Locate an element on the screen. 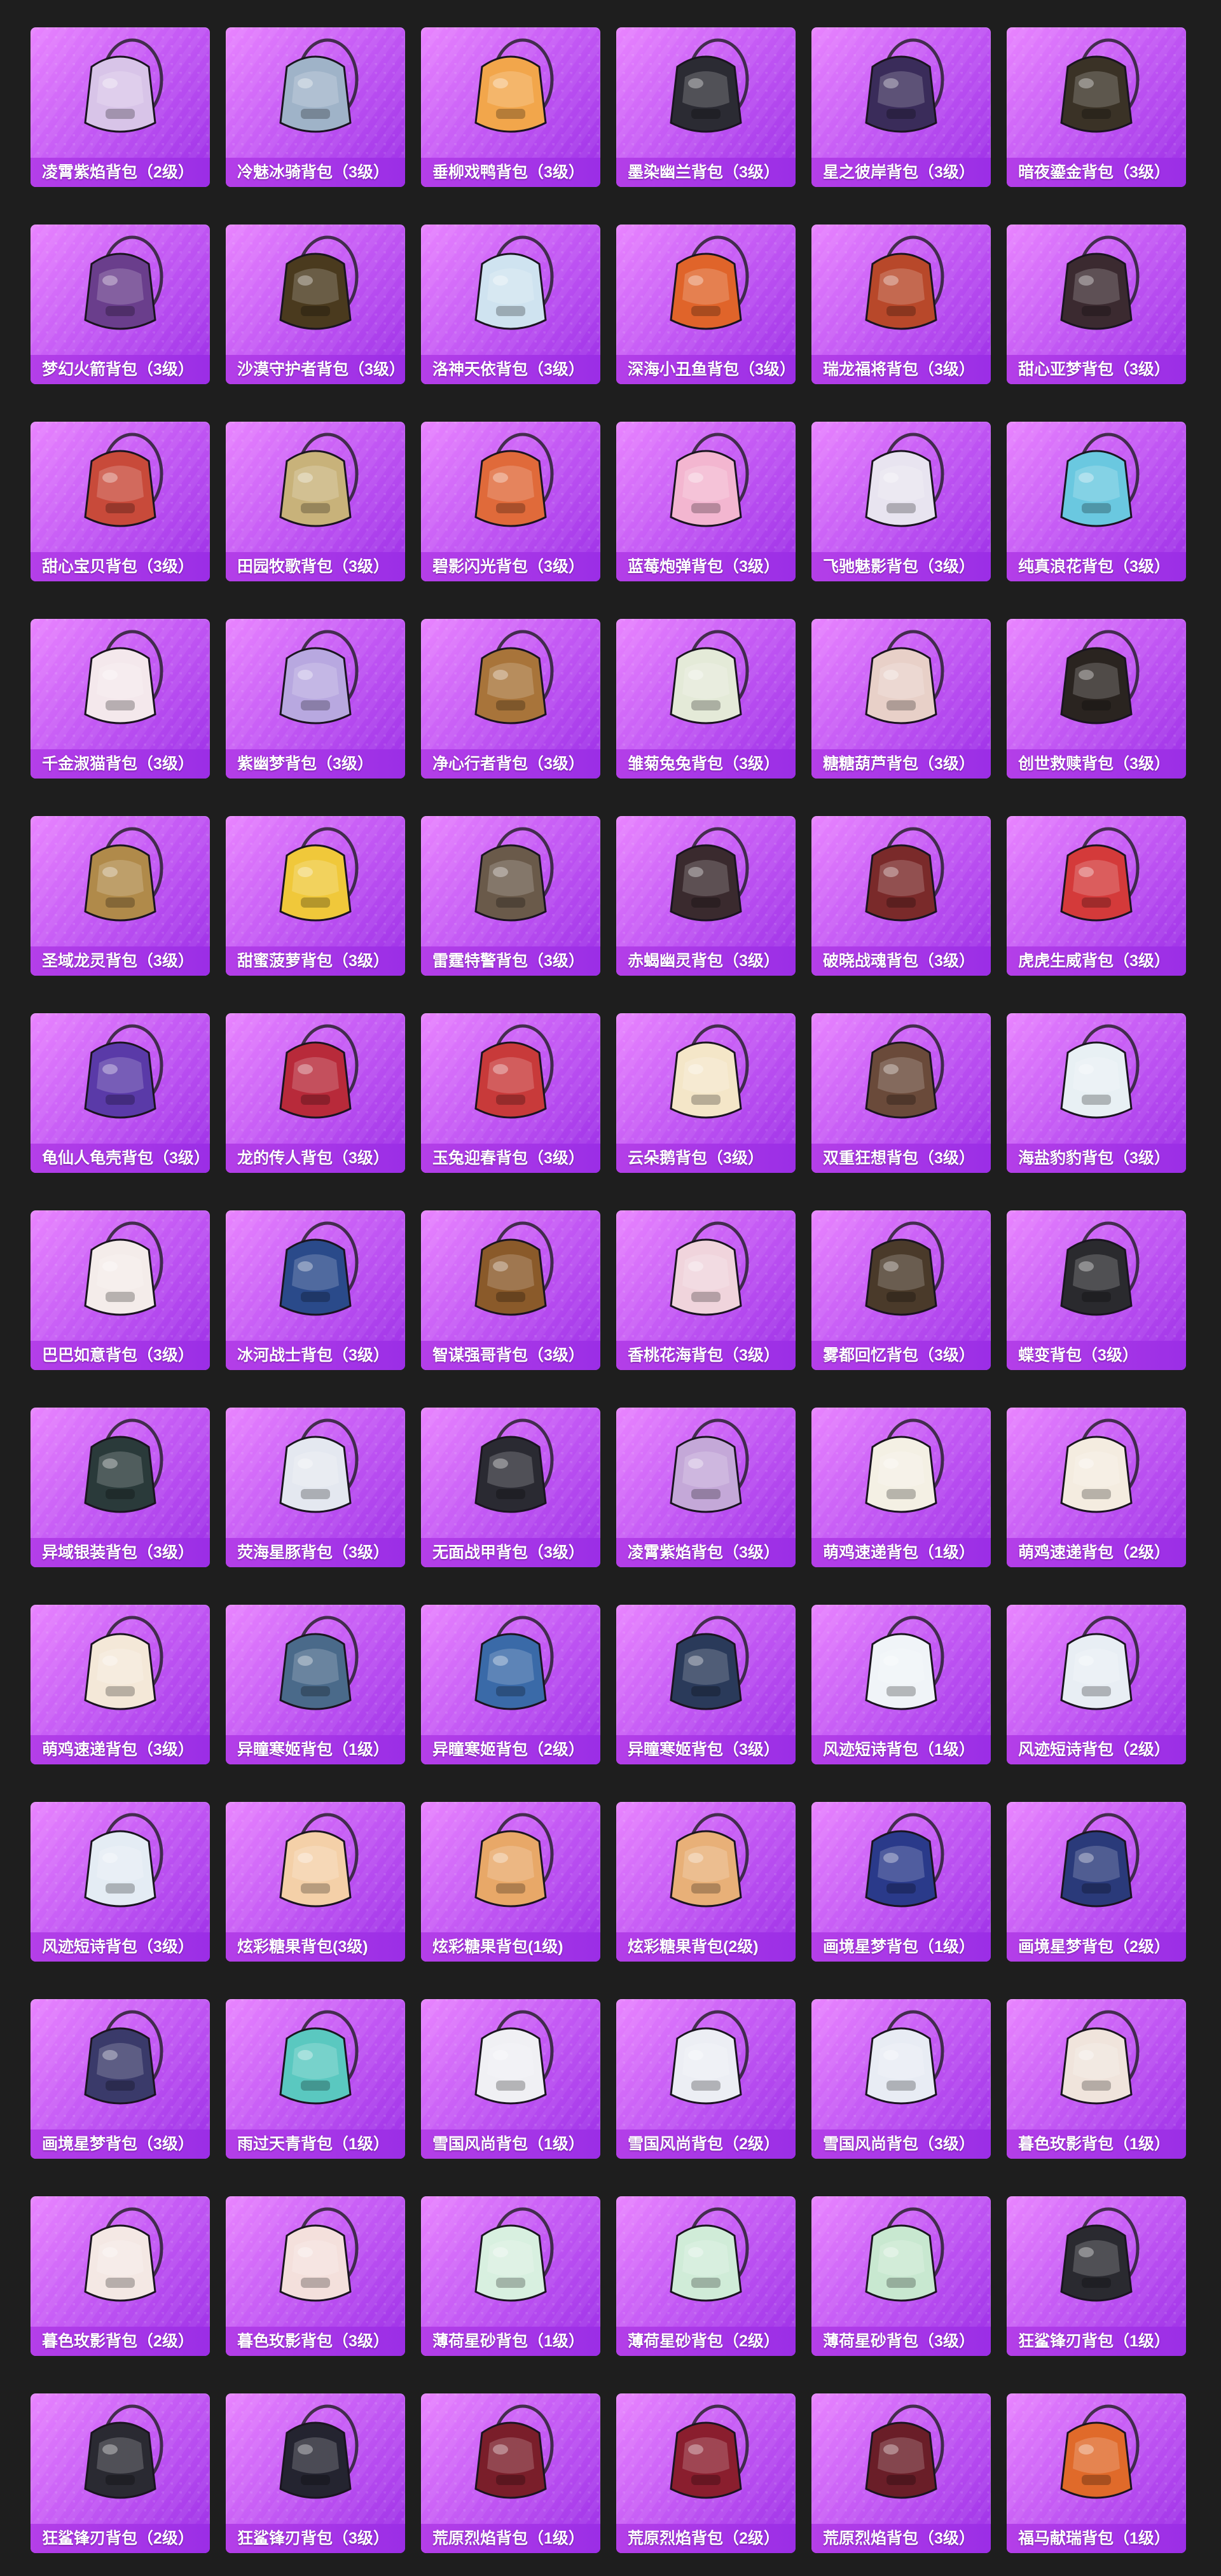  backpack-card: 飞驰魅影背包（3级） is located at coordinates (901, 501).